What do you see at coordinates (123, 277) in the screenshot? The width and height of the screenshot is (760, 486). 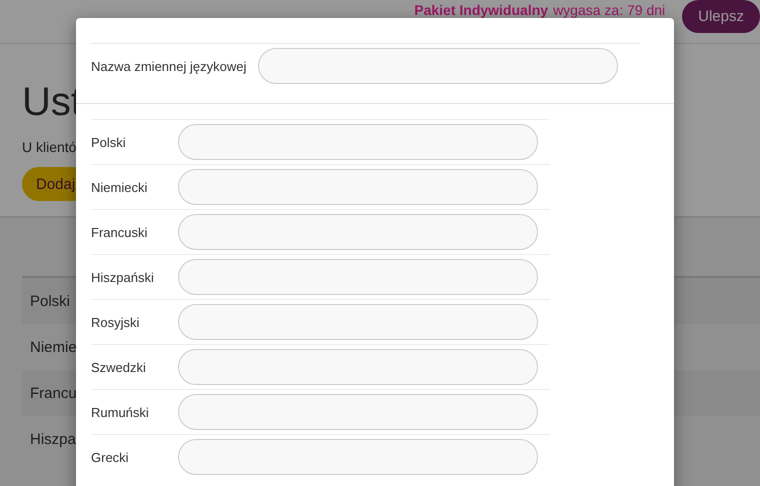 I see `field-label: Hiszpański` at bounding box center [123, 277].